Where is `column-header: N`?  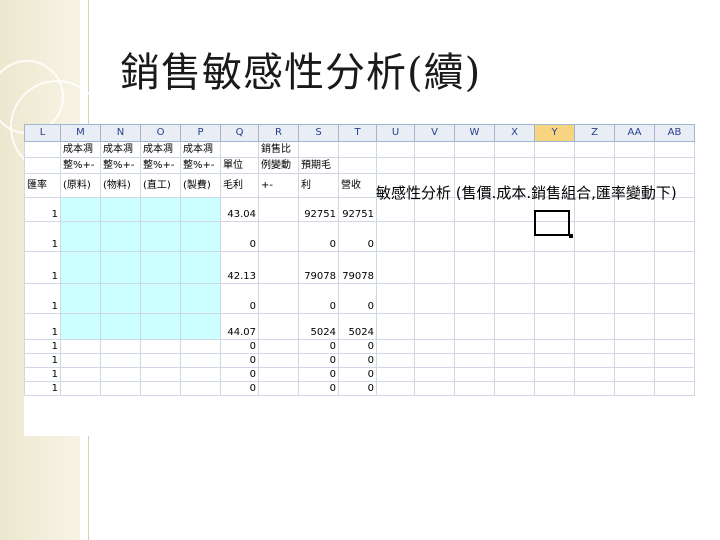
column-header: N is located at coordinates (120, 133).